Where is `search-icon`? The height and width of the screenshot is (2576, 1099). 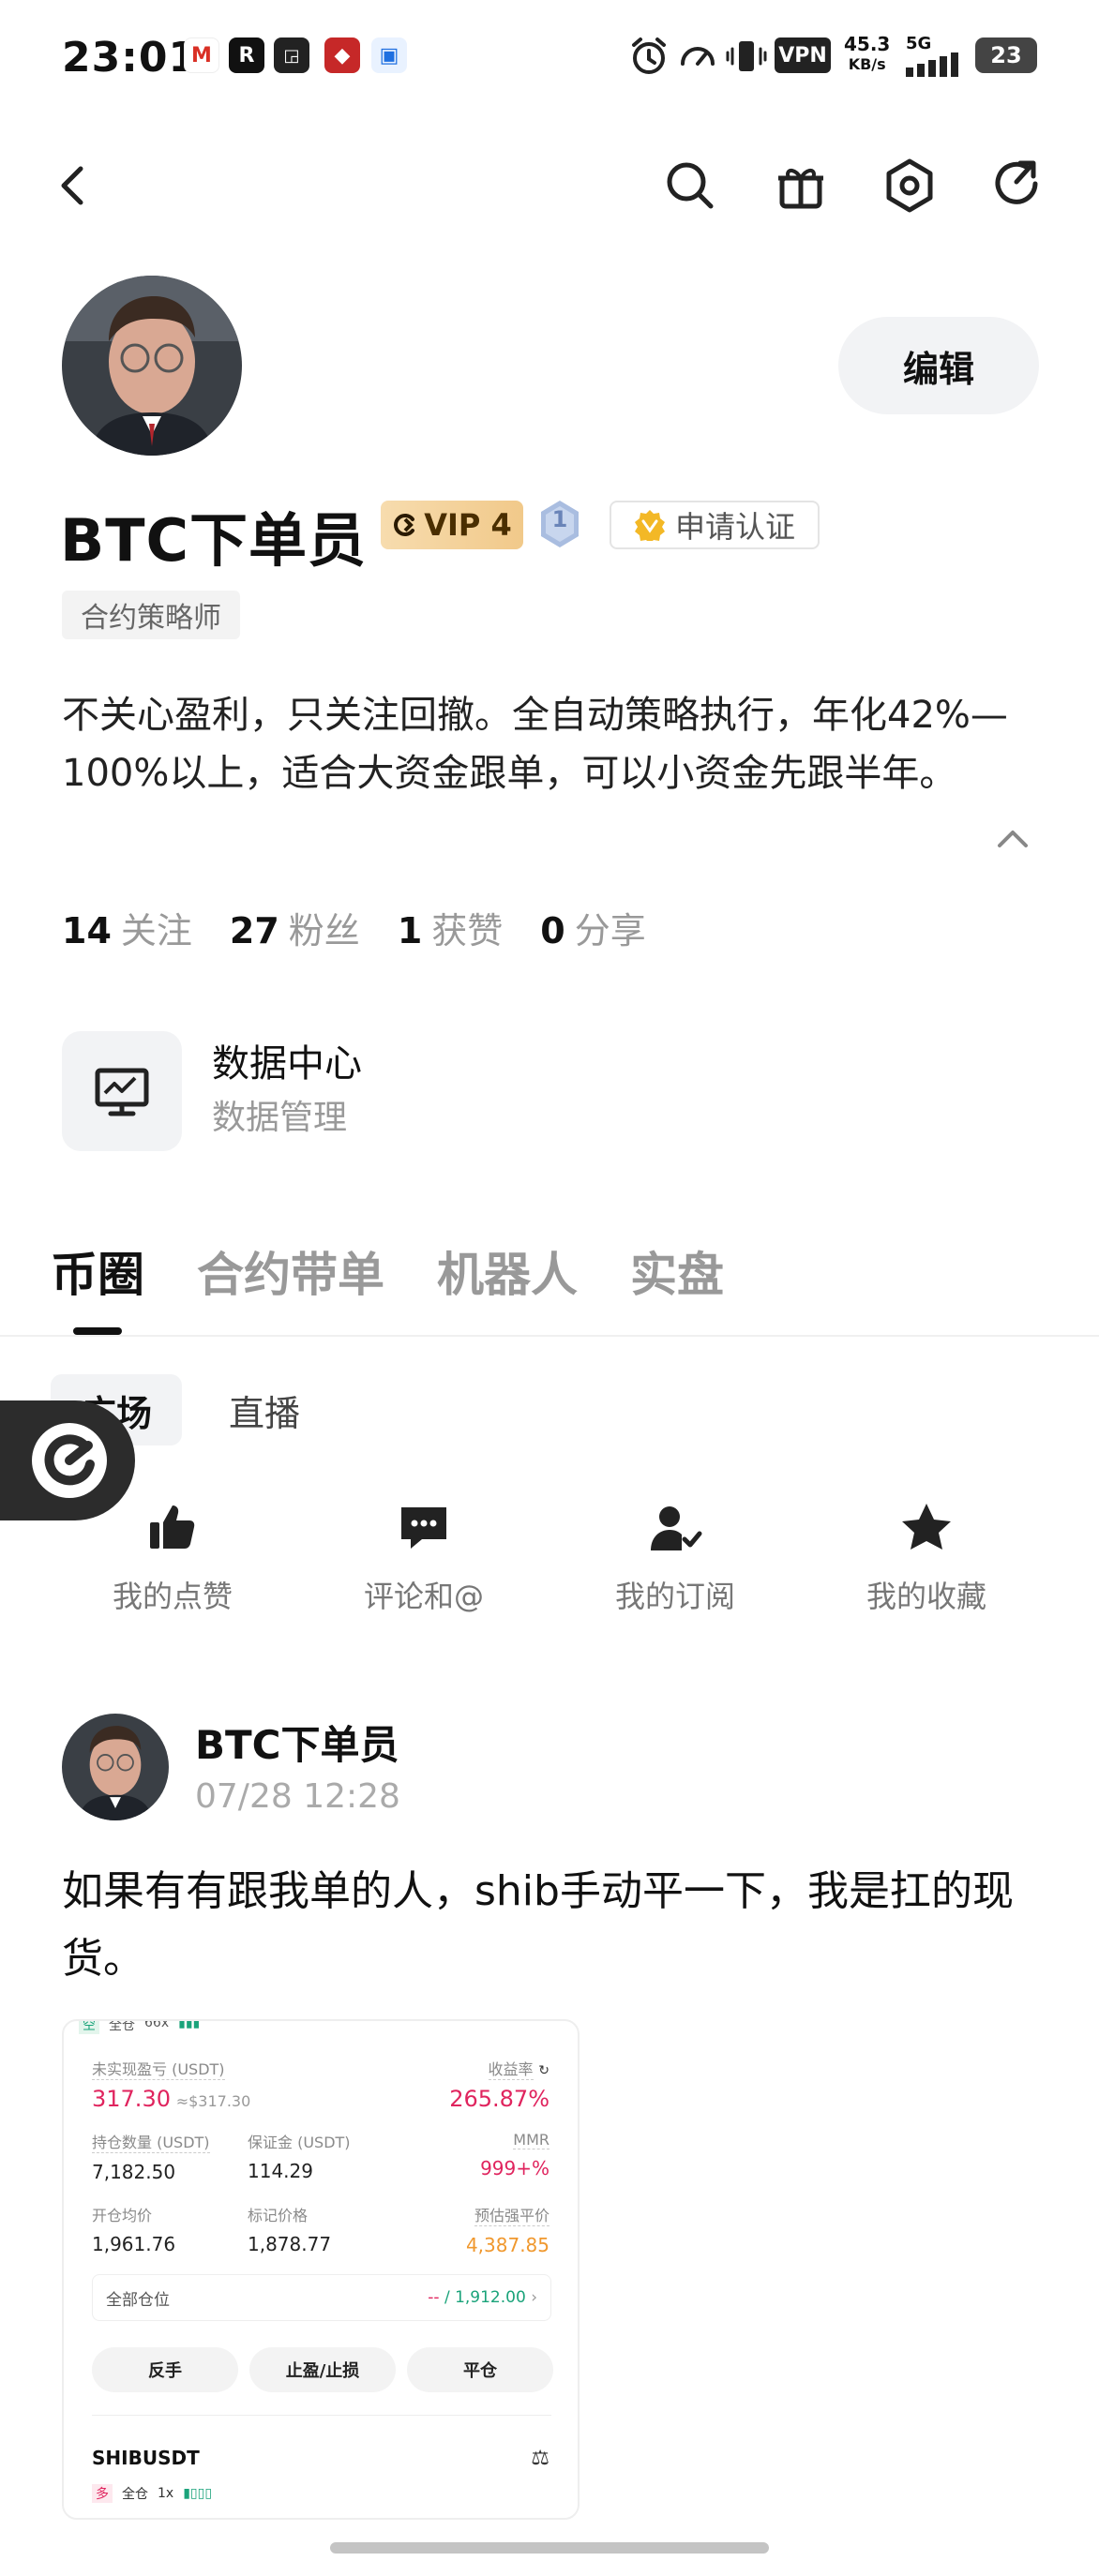
search-icon is located at coordinates (690, 186).